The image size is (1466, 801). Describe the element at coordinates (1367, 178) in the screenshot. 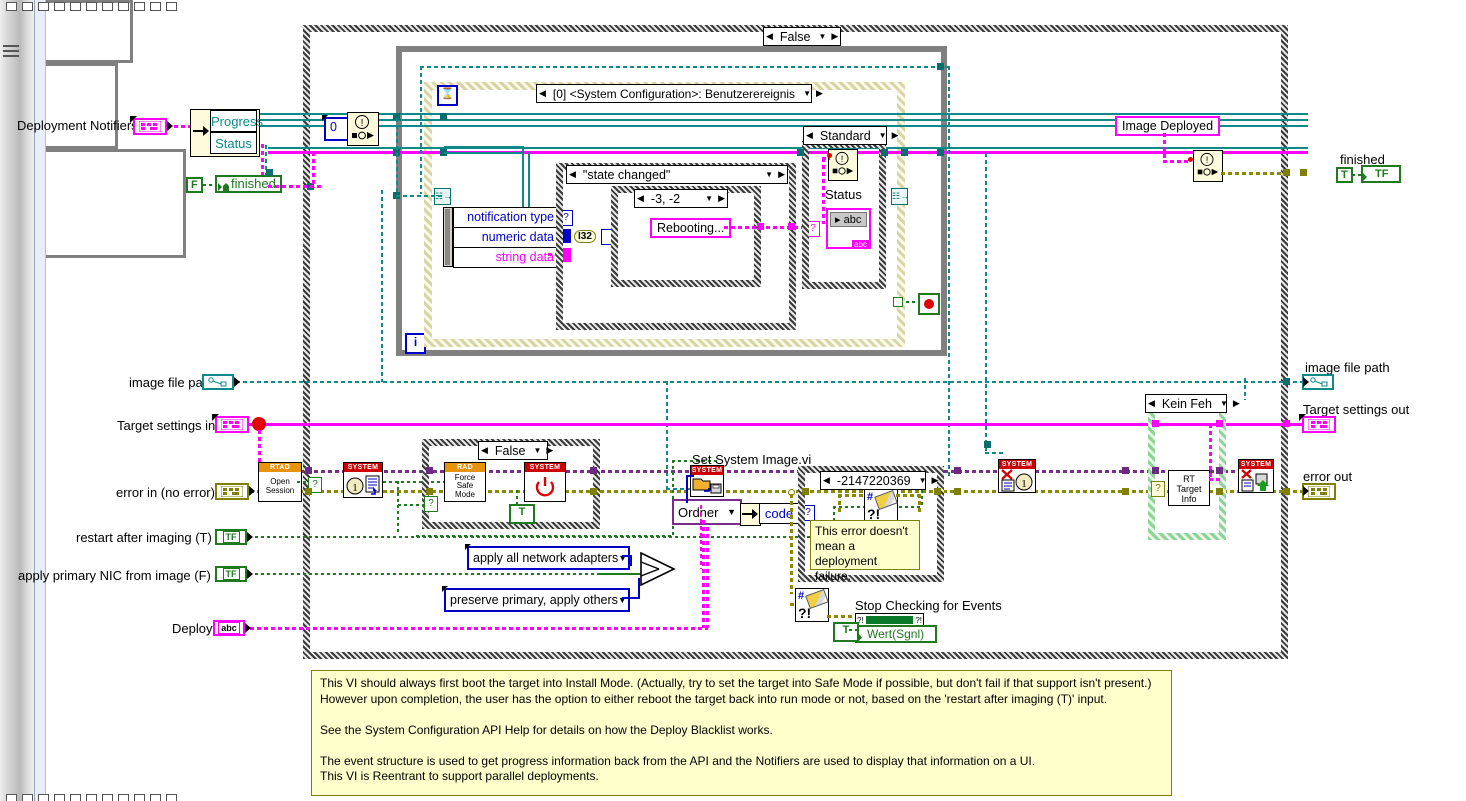

I see `local-var-arrow-icon` at that location.